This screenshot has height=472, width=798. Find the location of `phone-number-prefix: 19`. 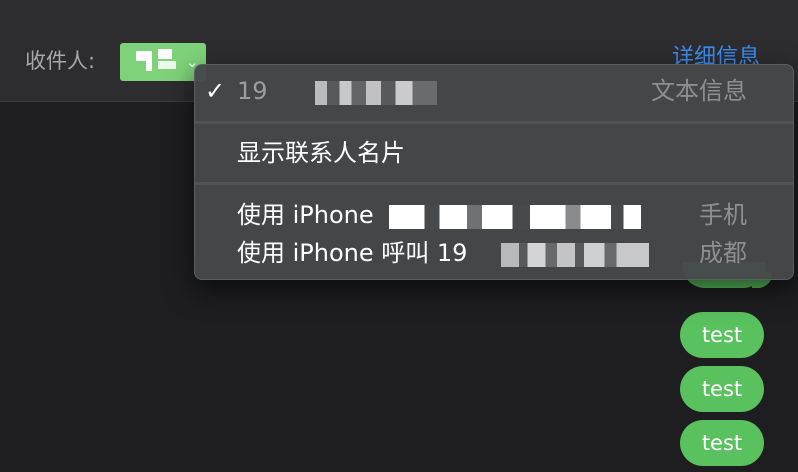

phone-number-prefix: 19 is located at coordinates (252, 91).